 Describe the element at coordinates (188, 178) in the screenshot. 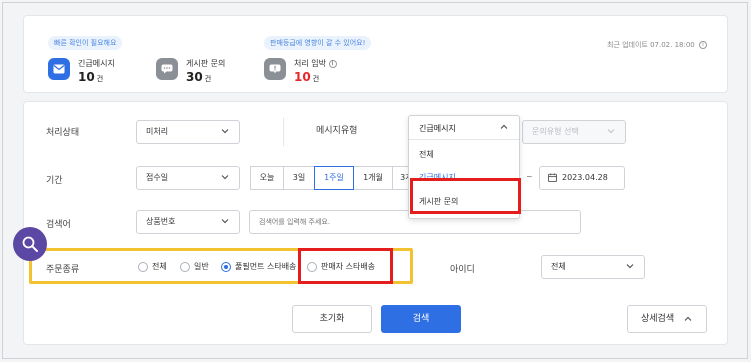

I see `period-basis-select: 접수일` at that location.